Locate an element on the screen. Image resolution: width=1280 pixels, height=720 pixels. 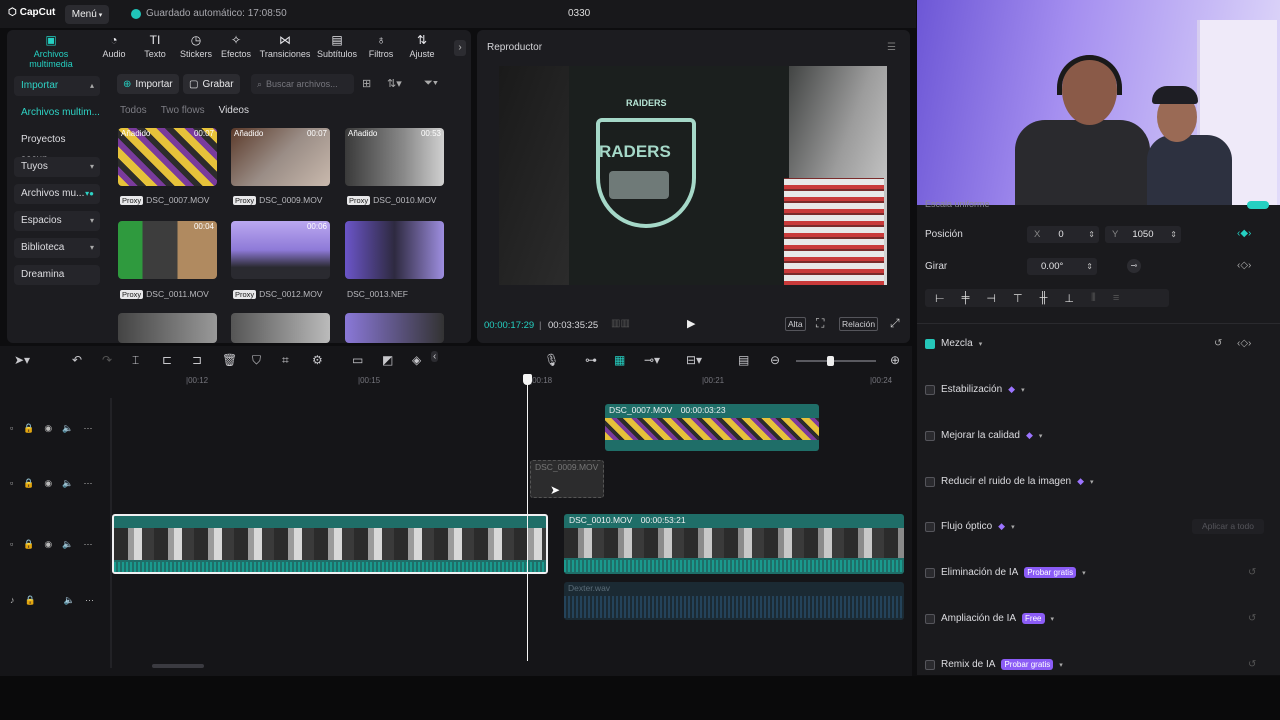
import-button: ⊕ Importar is located at coordinates (148, 84).